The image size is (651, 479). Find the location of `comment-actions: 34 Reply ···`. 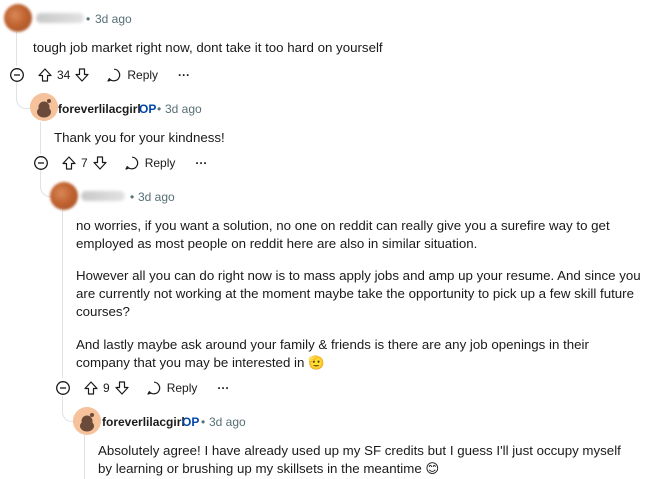

comment-actions: 34 Reply ··· is located at coordinates (99, 75).